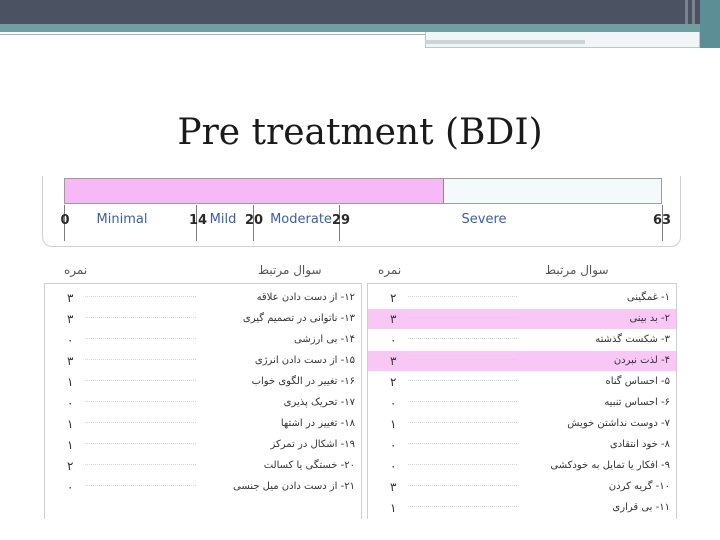  What do you see at coordinates (223, 219) in the screenshot?
I see `scale-label-mild: Mild` at bounding box center [223, 219].